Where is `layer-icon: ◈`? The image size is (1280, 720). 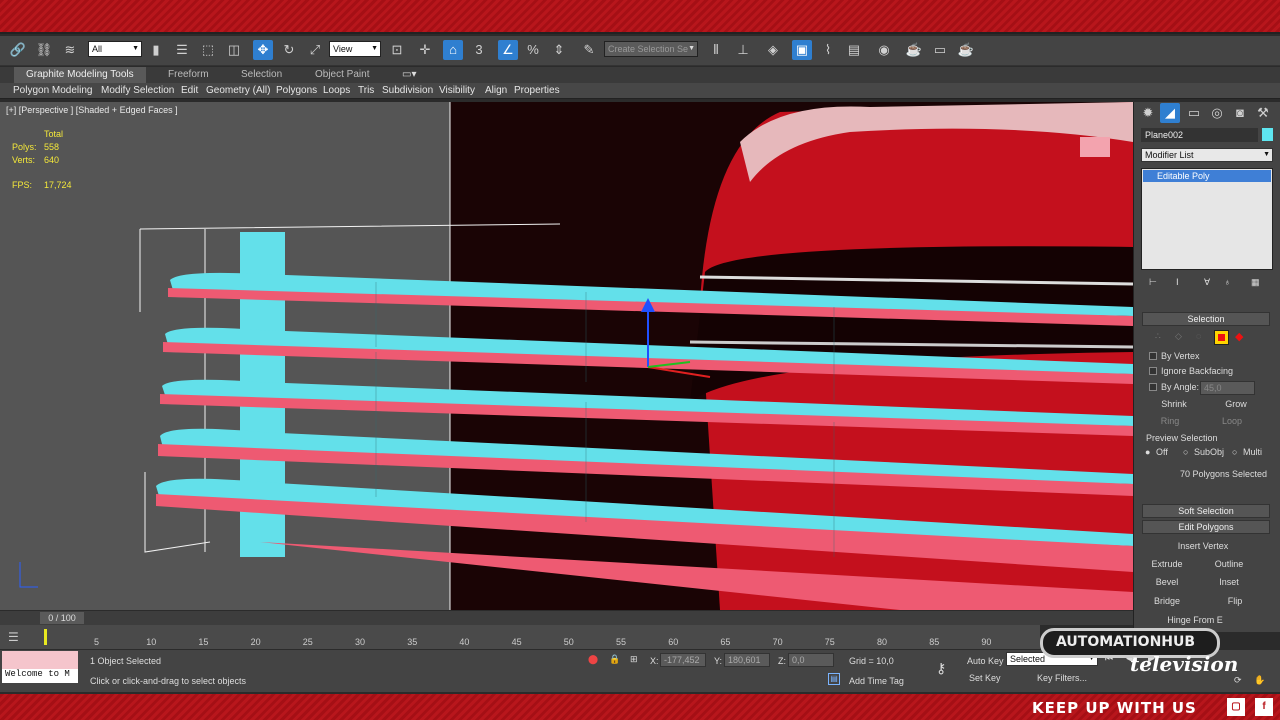 layer-icon: ◈ is located at coordinates (773, 50).